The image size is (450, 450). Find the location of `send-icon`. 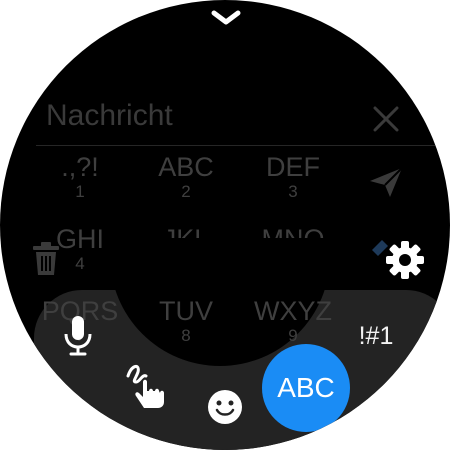

send-icon is located at coordinates (386, 182).